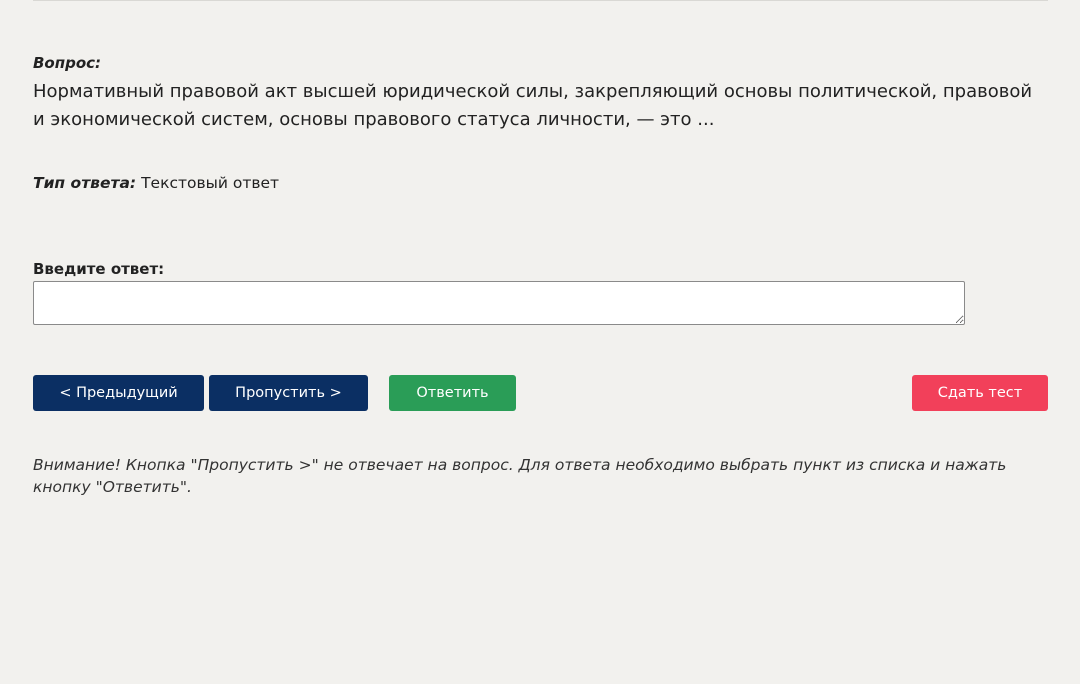 The width and height of the screenshot is (1080, 684). What do you see at coordinates (99, 269) in the screenshot?
I see `answer-input-label: Введите ответ:` at bounding box center [99, 269].